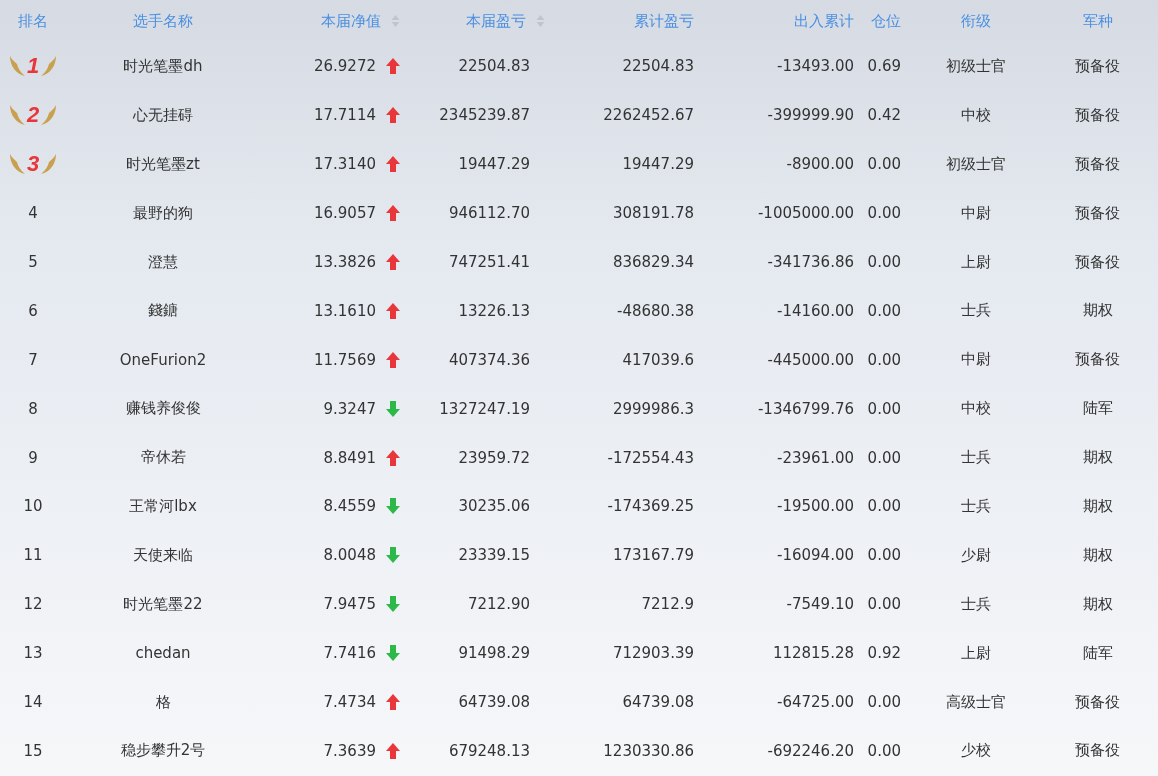 This screenshot has height=776, width=1158. I want to click on rank-number: 12, so click(33, 604).